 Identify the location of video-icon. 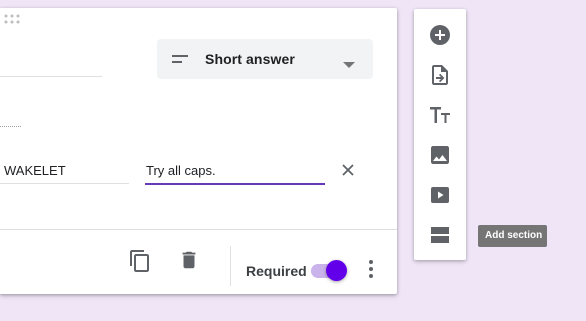
(440, 195).